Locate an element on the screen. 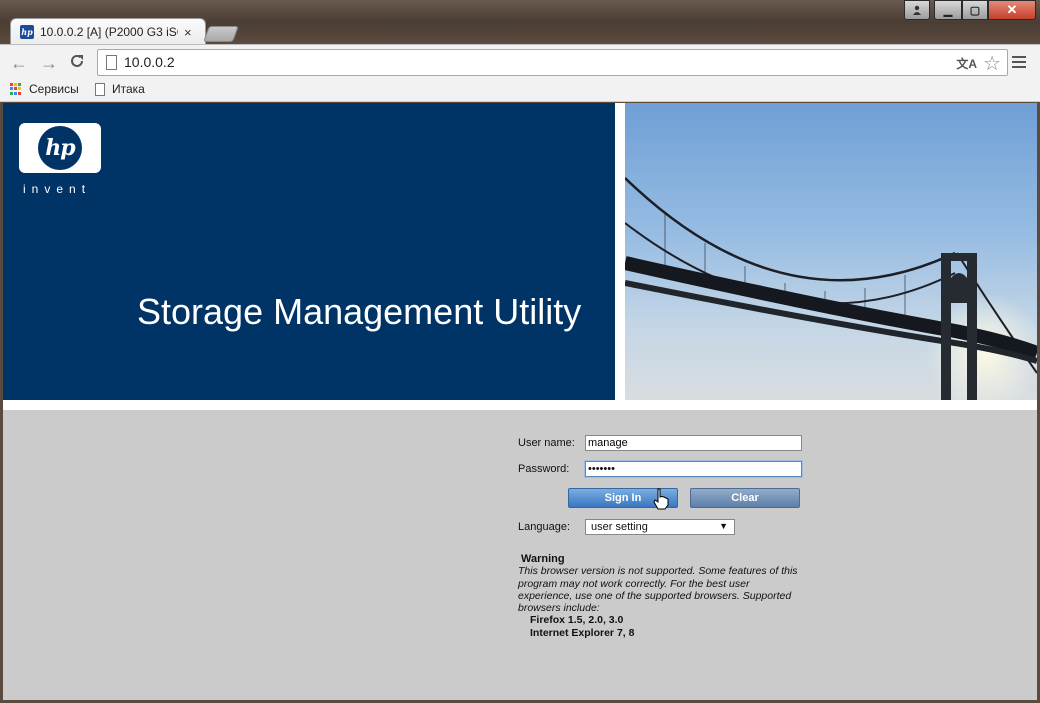 This screenshot has height=703, width=1040. language-row: Language: user setting ▼ is located at coordinates (626, 527).